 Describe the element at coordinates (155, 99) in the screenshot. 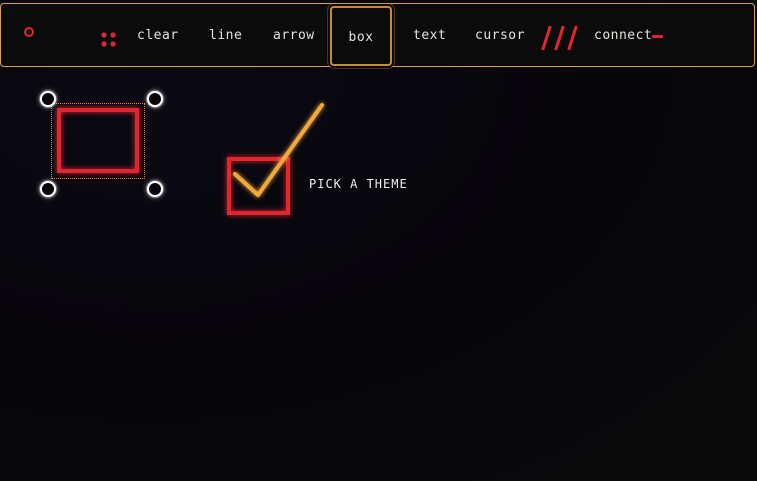

I see `resize-handle-top-right` at that location.